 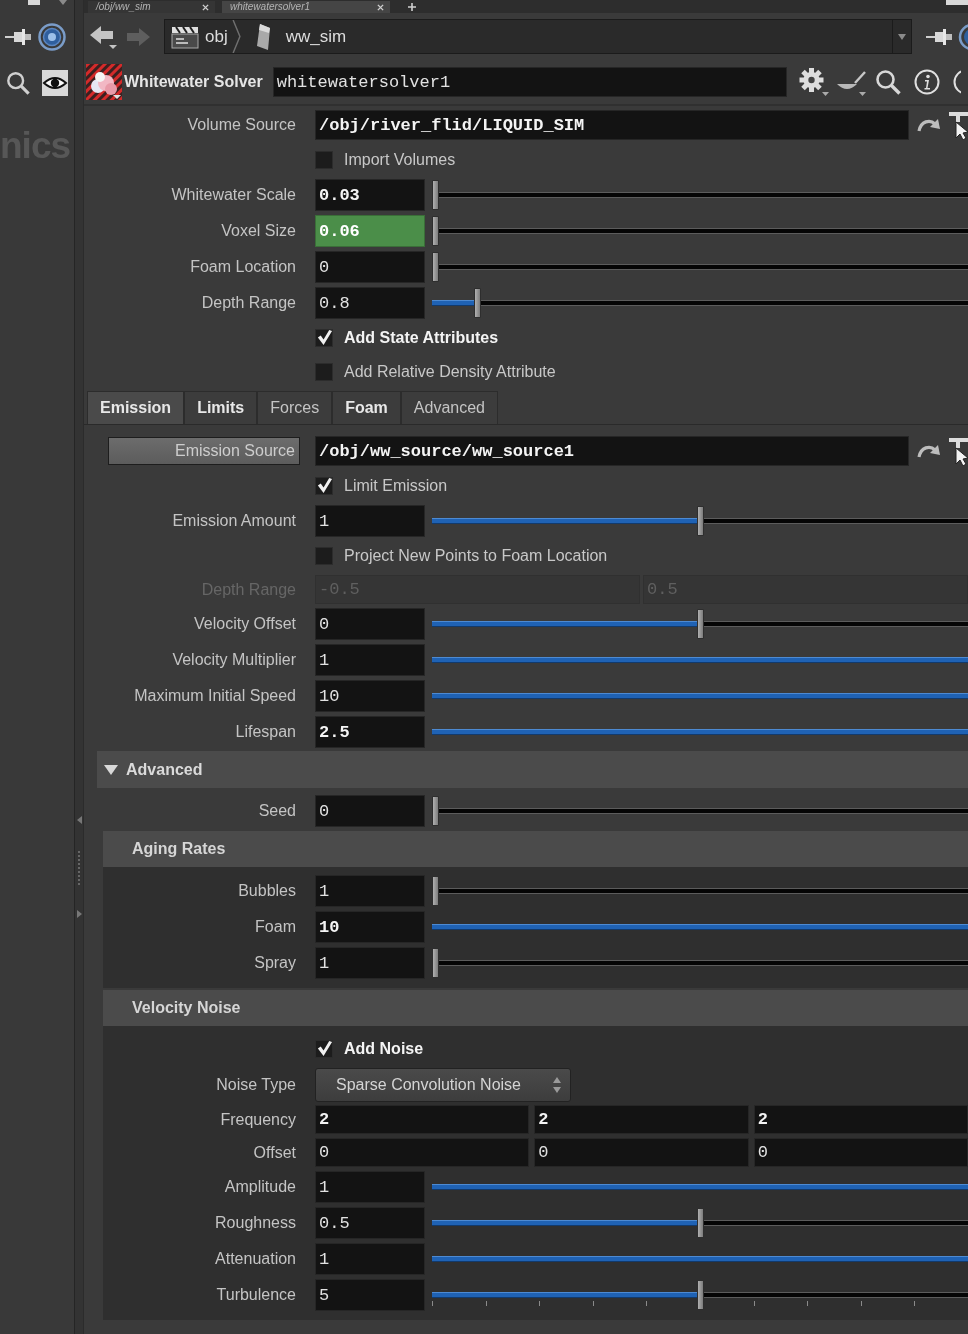 What do you see at coordinates (396, 486) in the screenshot?
I see `checkbox-label: Limit Emission` at bounding box center [396, 486].